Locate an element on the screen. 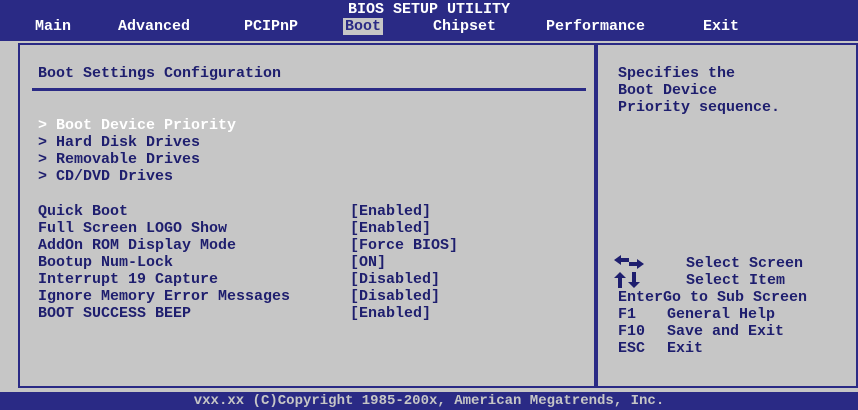 The width and height of the screenshot is (858, 410). tab-exit: Exit is located at coordinates (721, 26).